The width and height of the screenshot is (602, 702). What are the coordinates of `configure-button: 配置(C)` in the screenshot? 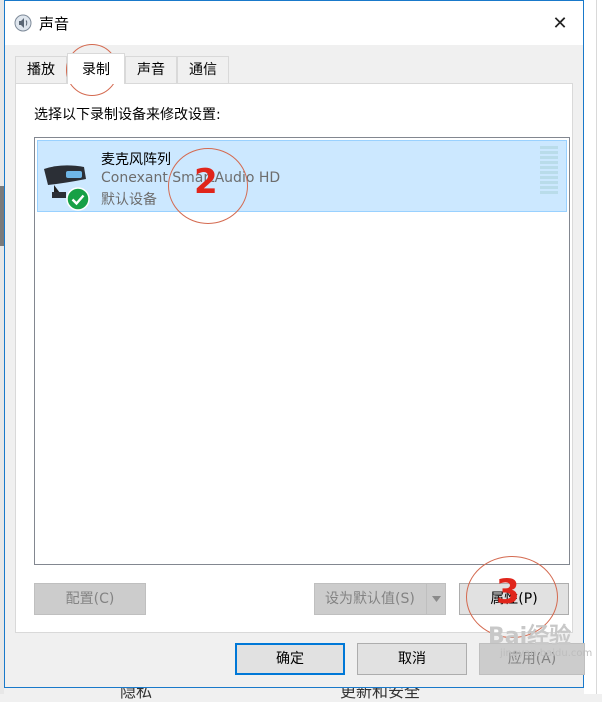 It's located at (90, 599).